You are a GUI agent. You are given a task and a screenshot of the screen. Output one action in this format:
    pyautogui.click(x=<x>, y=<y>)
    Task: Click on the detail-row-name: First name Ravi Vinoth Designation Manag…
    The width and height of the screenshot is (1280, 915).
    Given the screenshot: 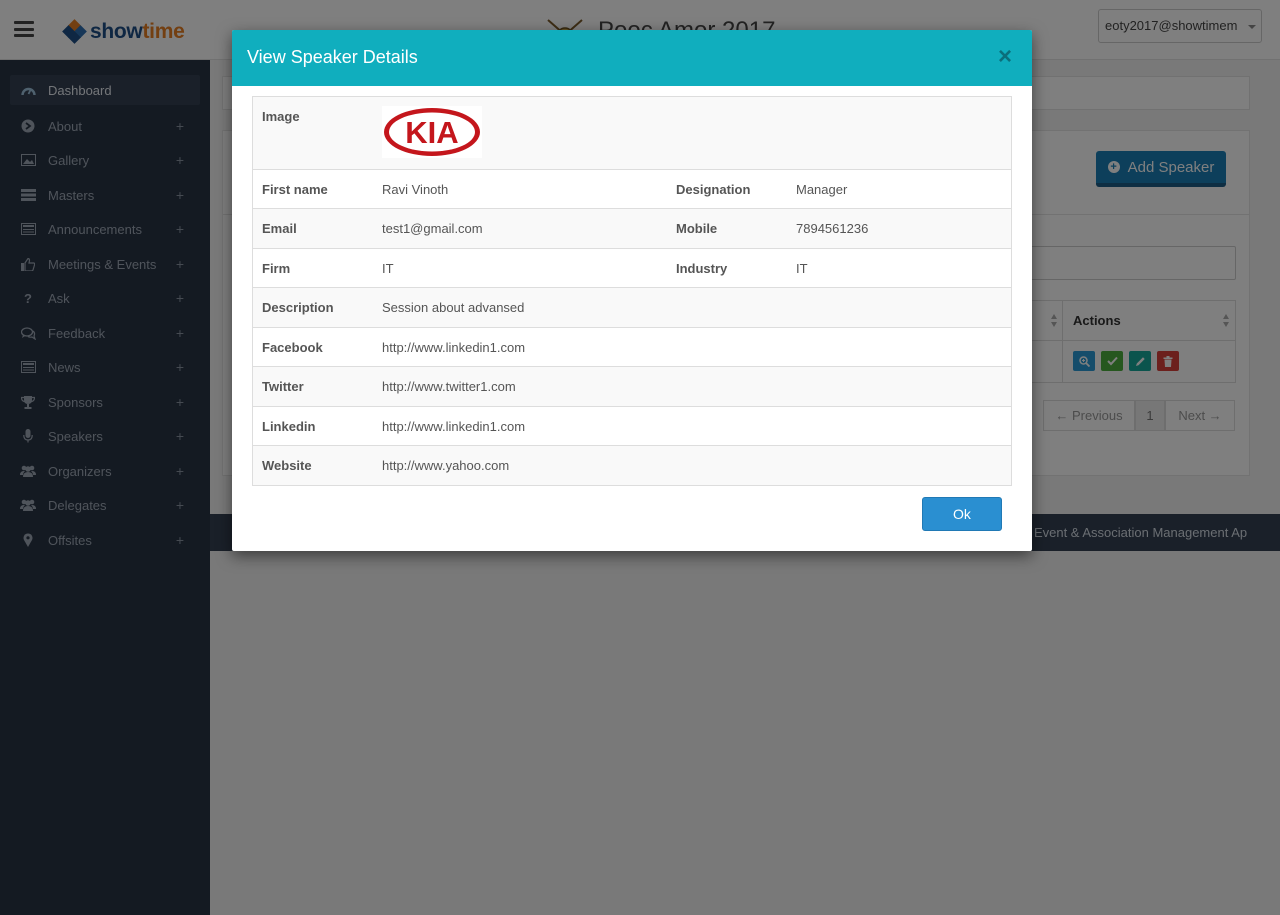 What is the action you would take?
    pyautogui.click(x=632, y=189)
    